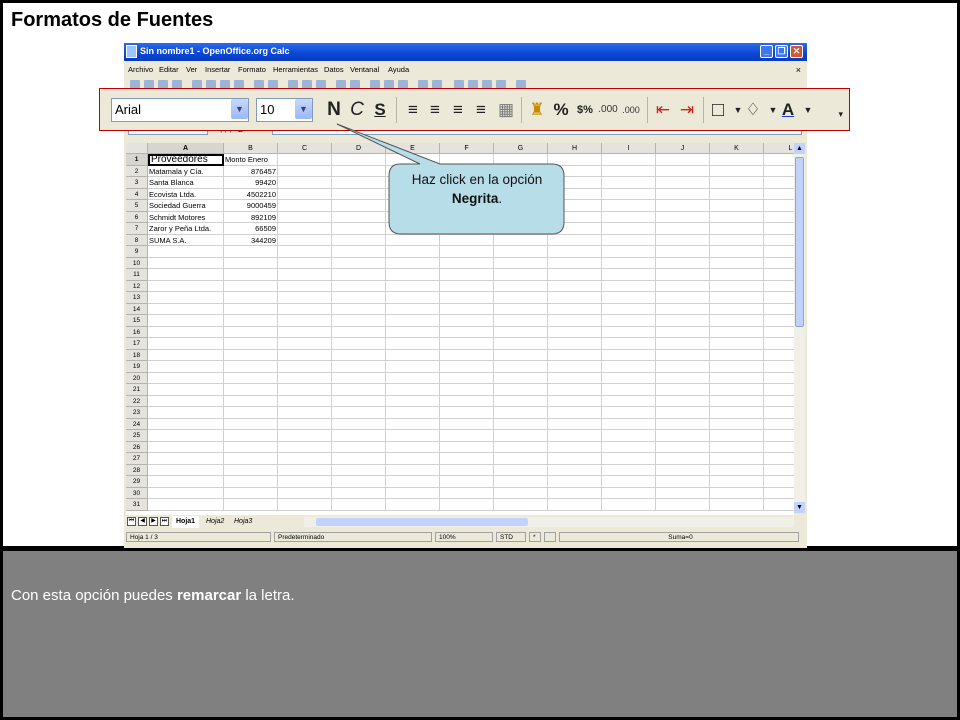 This screenshot has width=960, height=720. Describe the element at coordinates (477, 179) in the screenshot. I see `callout-text-prefix: Haz click en la opción` at that location.